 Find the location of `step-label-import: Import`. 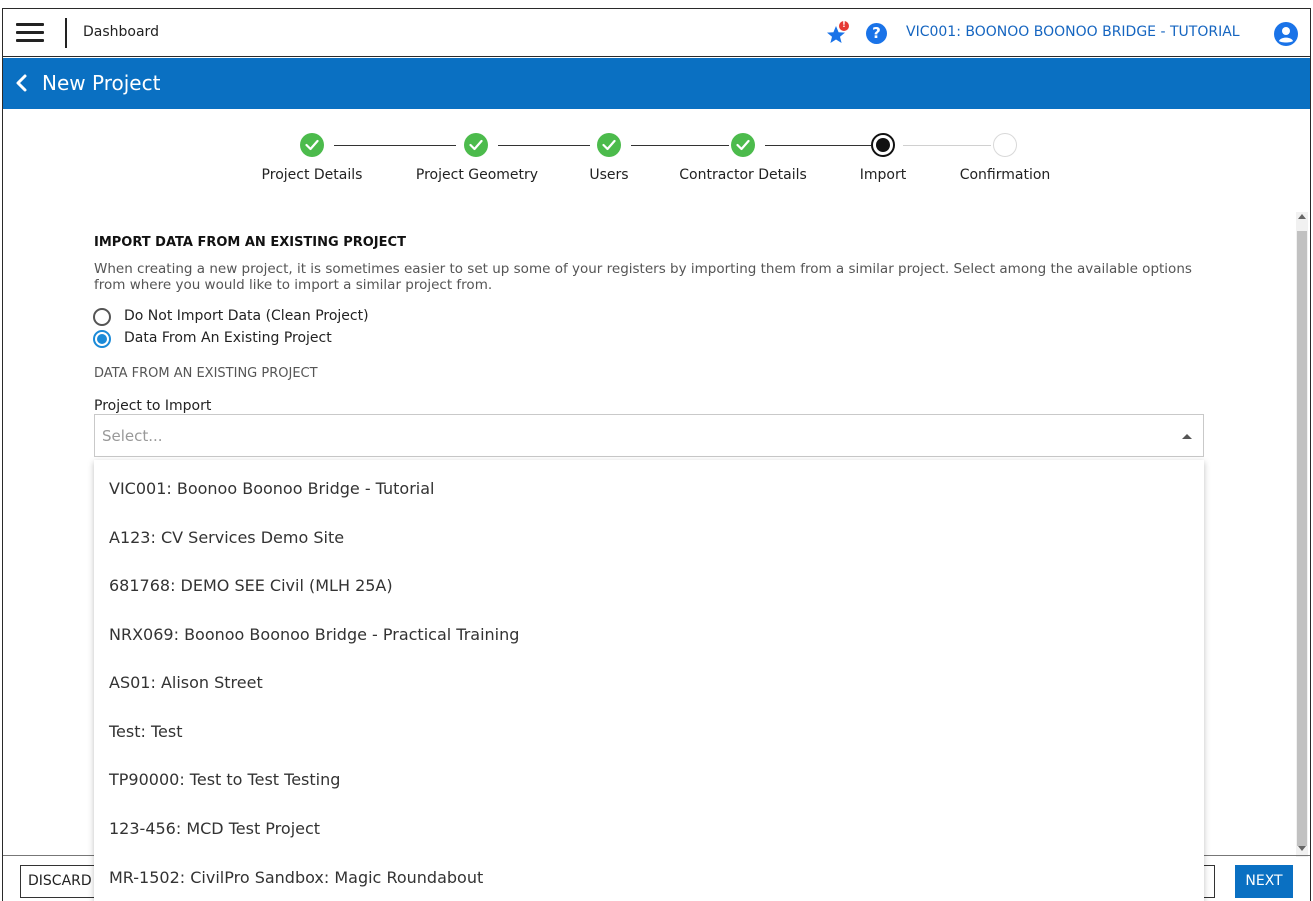

step-label-import: Import is located at coordinates (883, 175).